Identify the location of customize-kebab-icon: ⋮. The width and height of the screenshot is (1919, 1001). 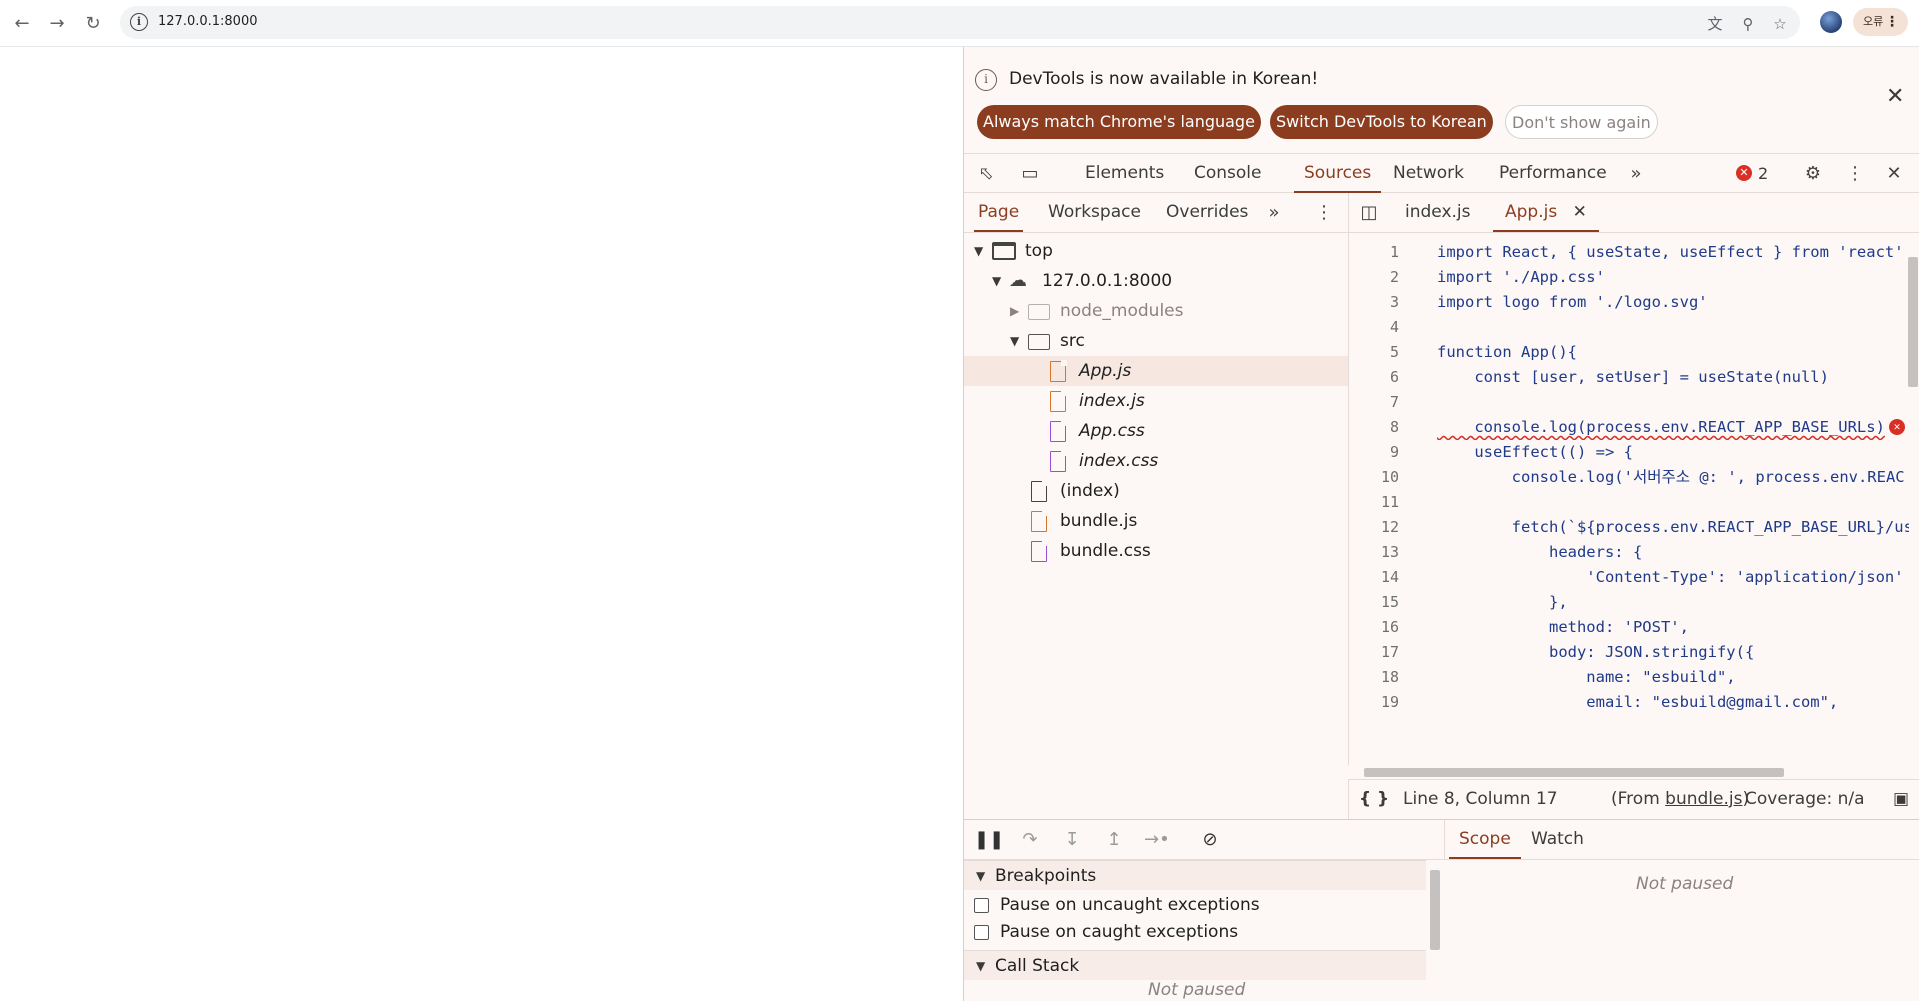
(1855, 174).